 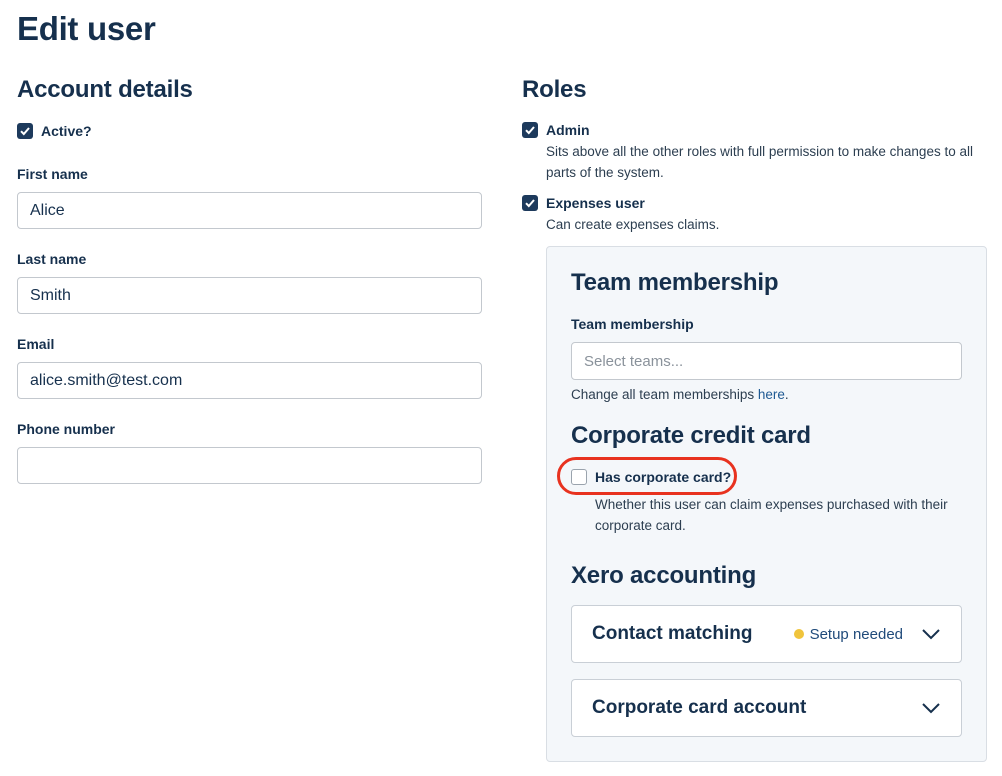 I want to click on xero-heading: Xero accounting, so click(x=664, y=575).